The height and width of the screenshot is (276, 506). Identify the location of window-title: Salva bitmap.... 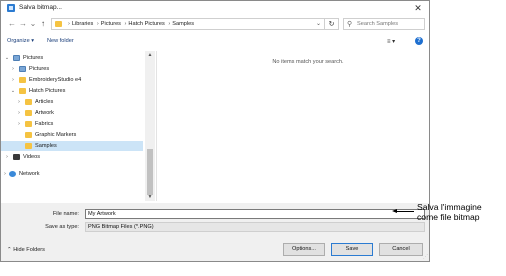
(40, 7).